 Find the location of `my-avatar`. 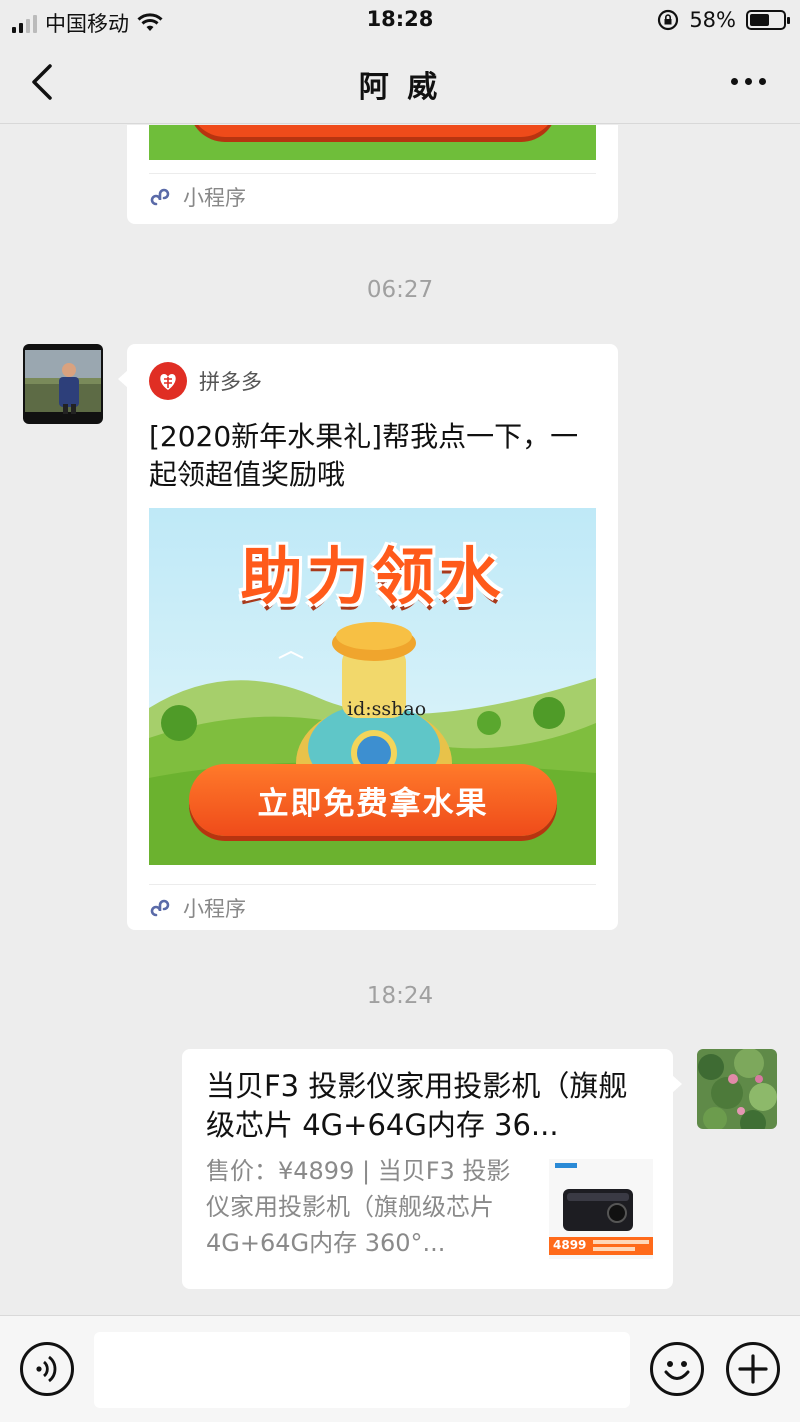

my-avatar is located at coordinates (737, 1089).